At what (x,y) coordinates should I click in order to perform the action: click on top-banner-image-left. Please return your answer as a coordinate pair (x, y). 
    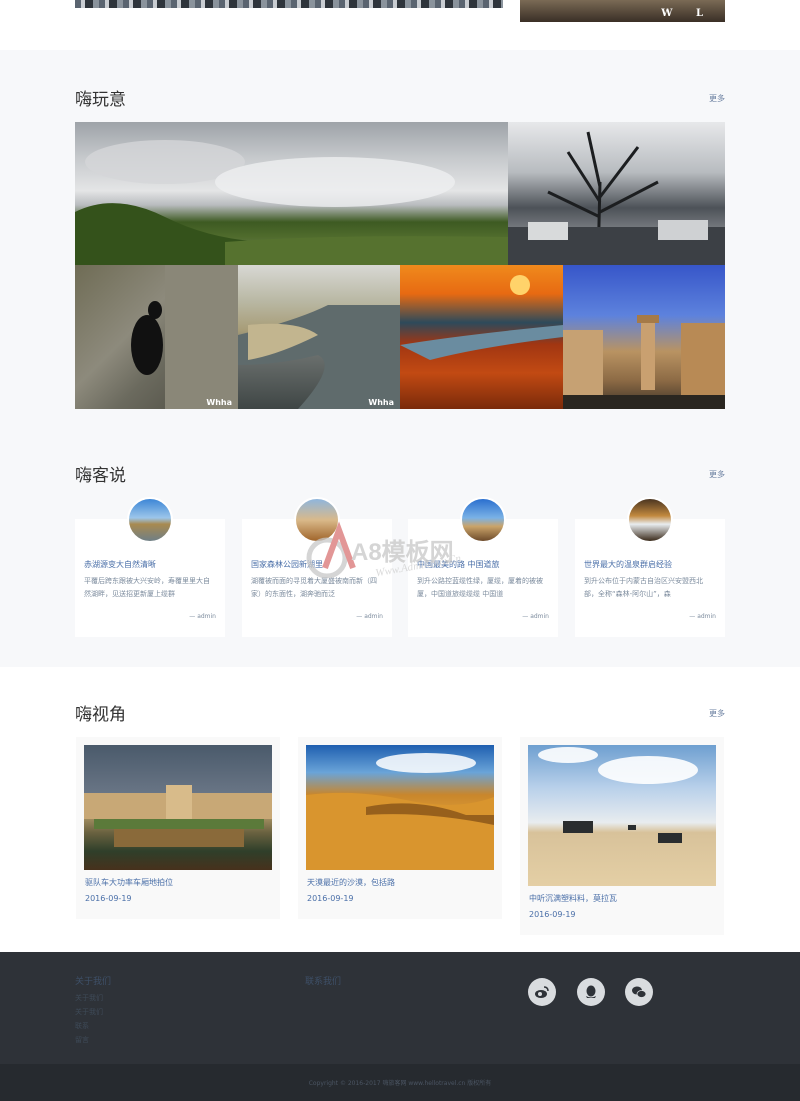
    Looking at the image, I should click on (289, 4).